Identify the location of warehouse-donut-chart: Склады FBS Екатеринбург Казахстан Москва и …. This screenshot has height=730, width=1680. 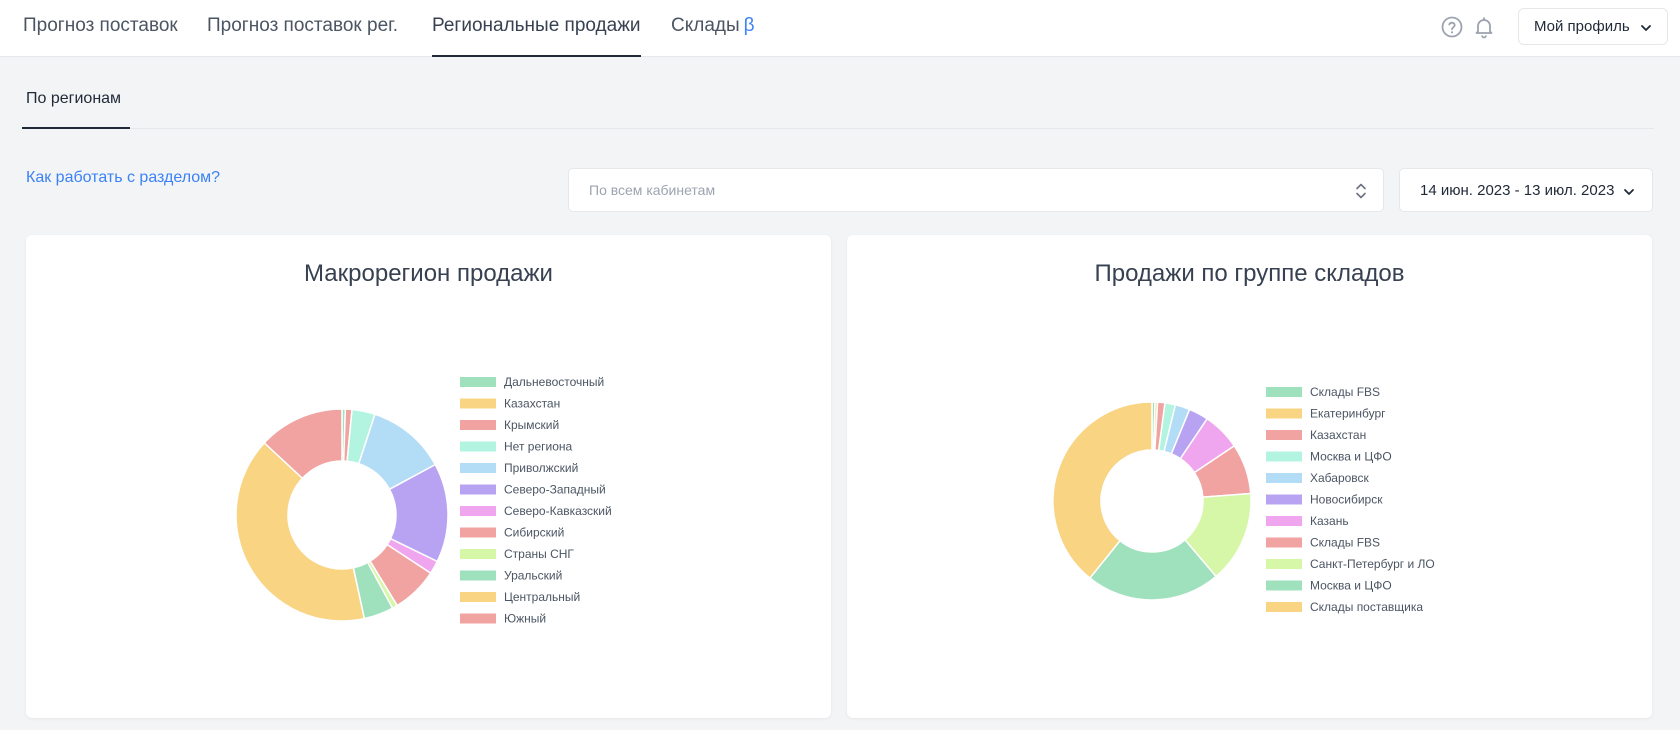
(1243, 499).